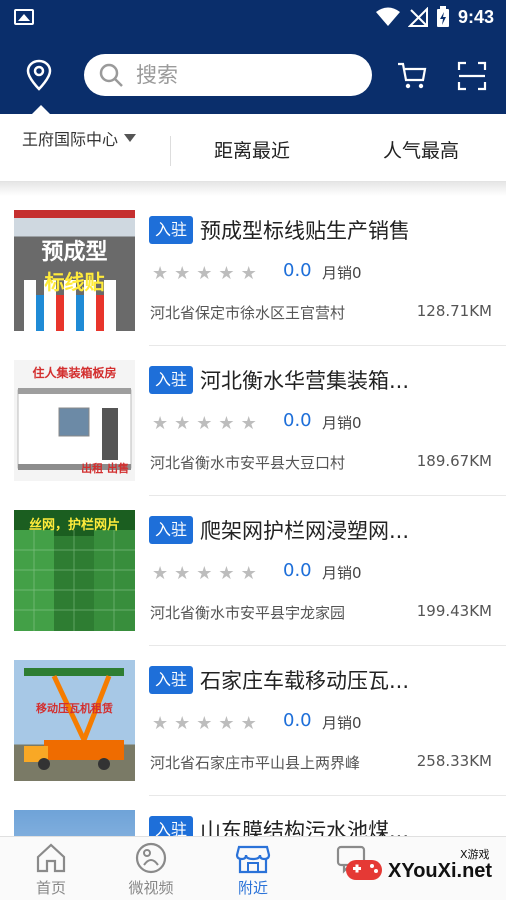  I want to click on status-bar: 9:43, so click(253, 18).